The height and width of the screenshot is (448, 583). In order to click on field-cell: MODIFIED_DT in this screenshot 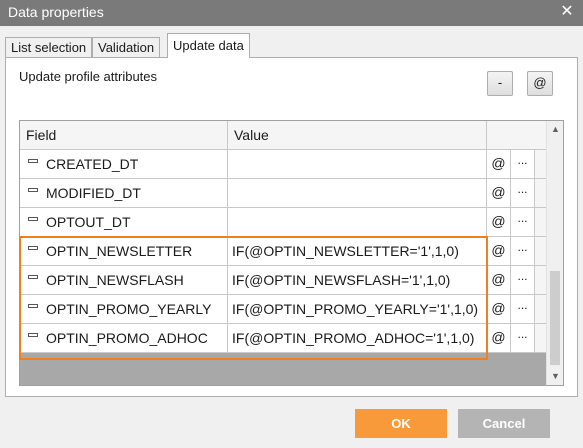, I will do `click(124, 193)`.